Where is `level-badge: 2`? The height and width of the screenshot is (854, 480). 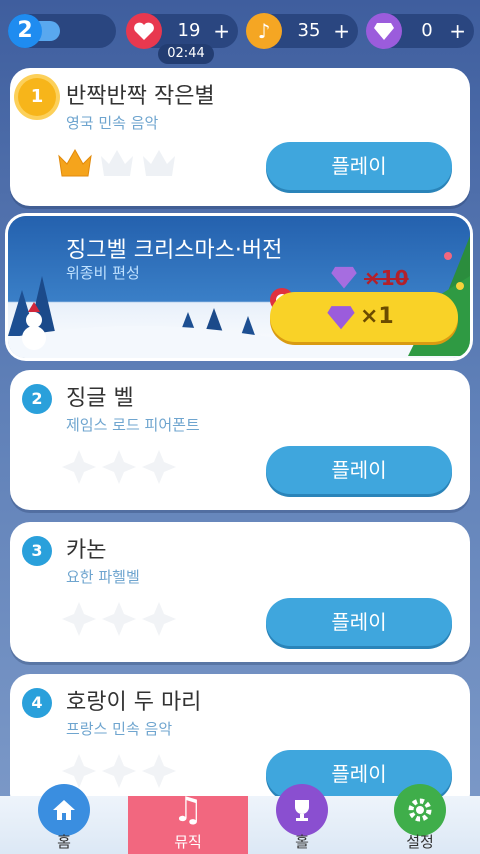
level-badge: 2 is located at coordinates (25, 31).